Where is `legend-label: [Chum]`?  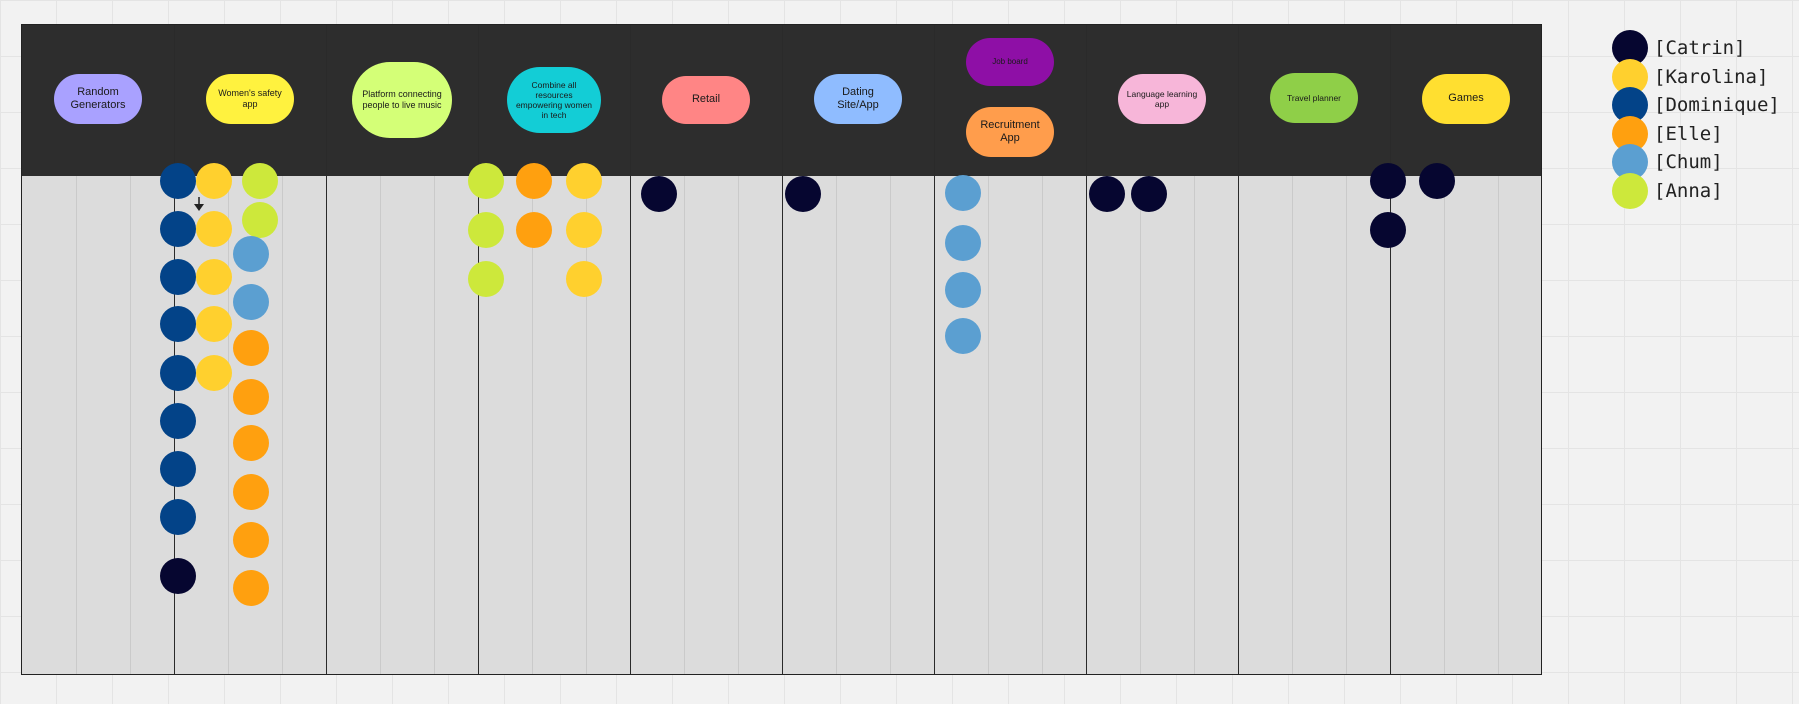 legend-label: [Chum] is located at coordinates (1688, 162).